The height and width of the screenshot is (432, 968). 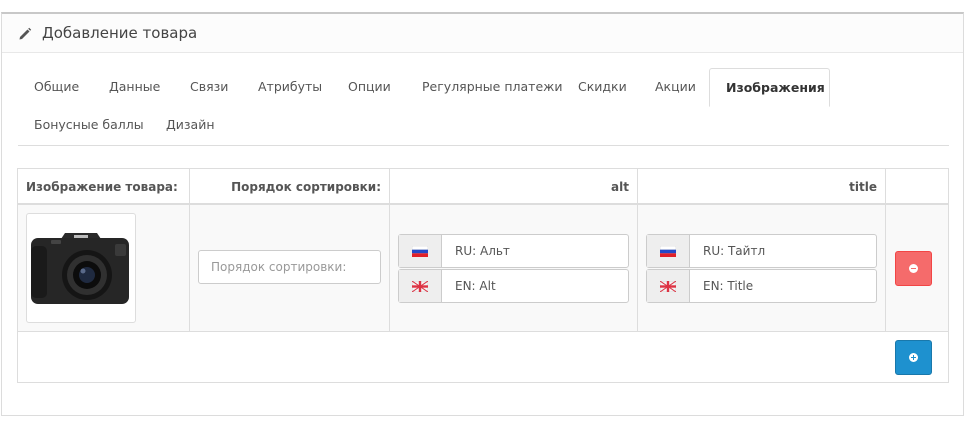 What do you see at coordinates (190, 125) in the screenshot?
I see `tab-design: Дизайн` at bounding box center [190, 125].